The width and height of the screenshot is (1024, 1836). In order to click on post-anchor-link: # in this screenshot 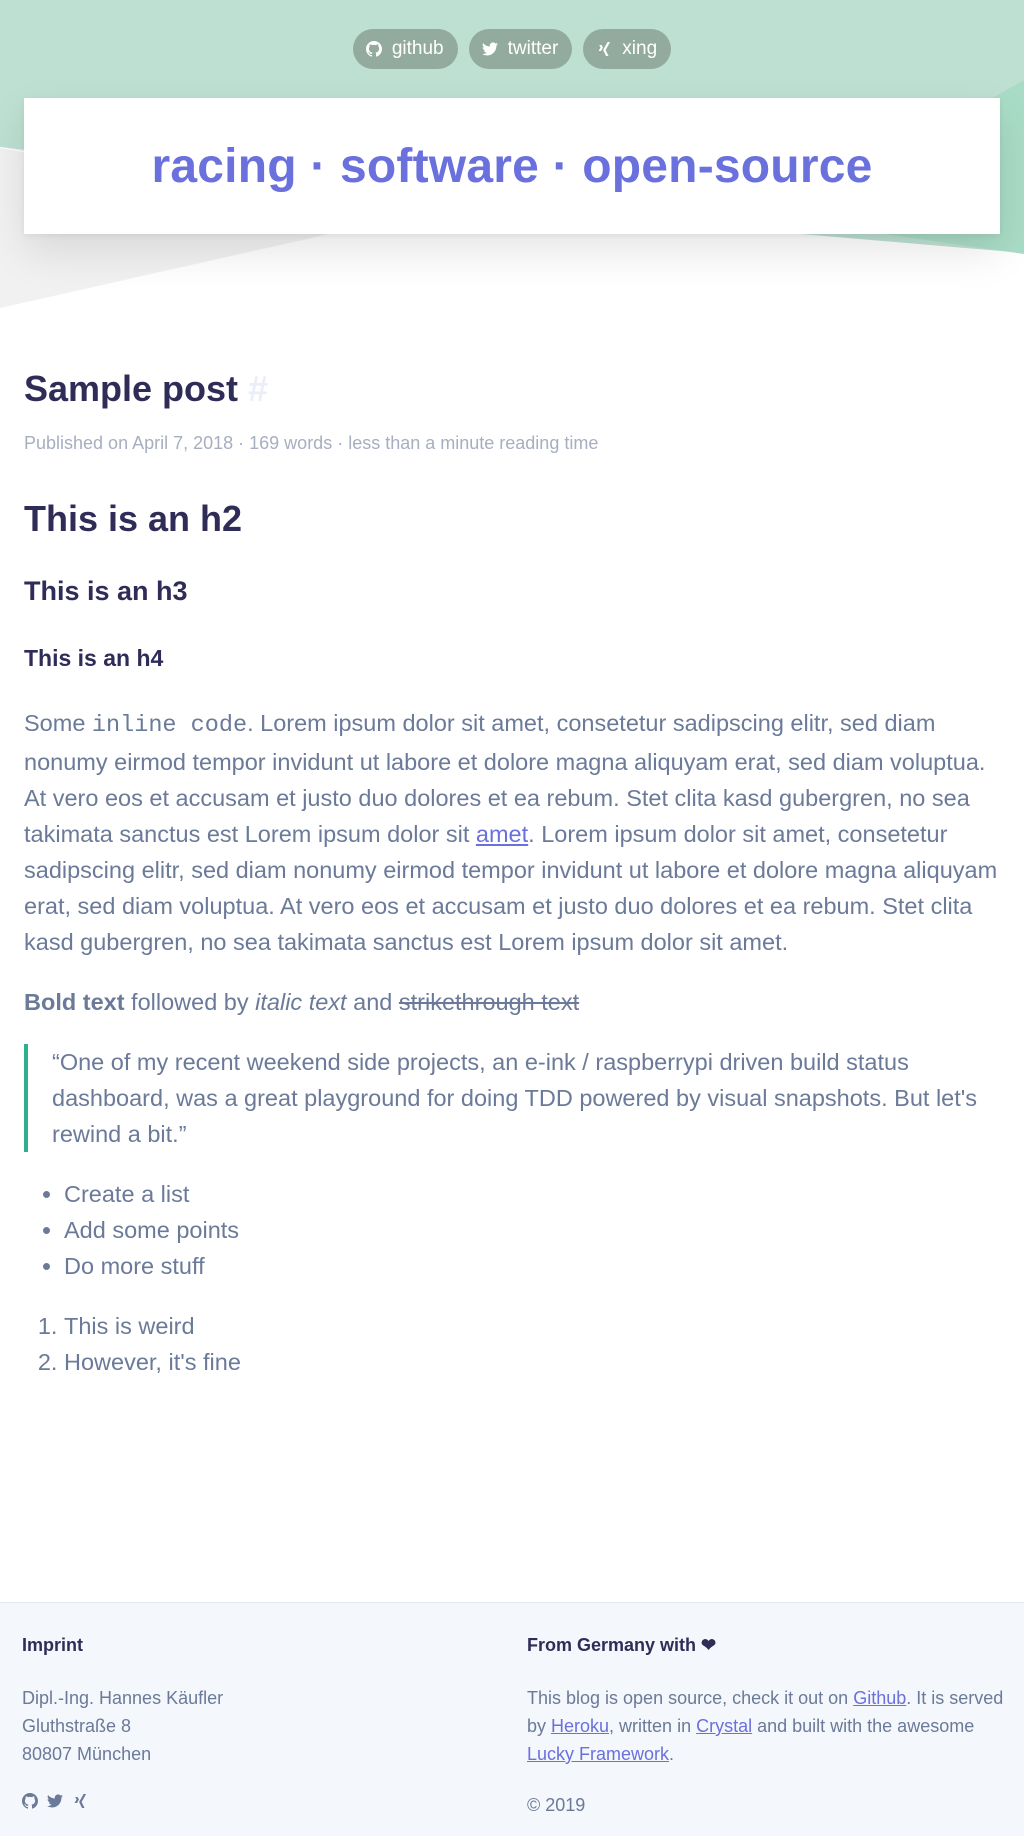, I will do `click(258, 388)`.